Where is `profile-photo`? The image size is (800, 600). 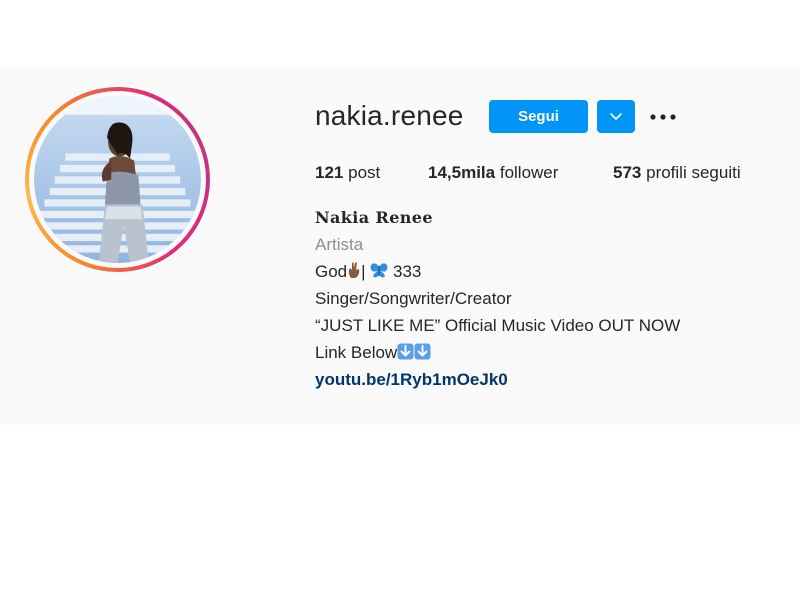
profile-photo is located at coordinates (117, 179).